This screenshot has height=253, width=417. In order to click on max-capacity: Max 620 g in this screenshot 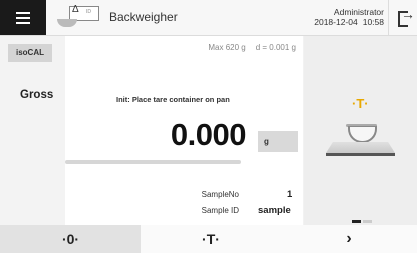, I will do `click(227, 47)`.